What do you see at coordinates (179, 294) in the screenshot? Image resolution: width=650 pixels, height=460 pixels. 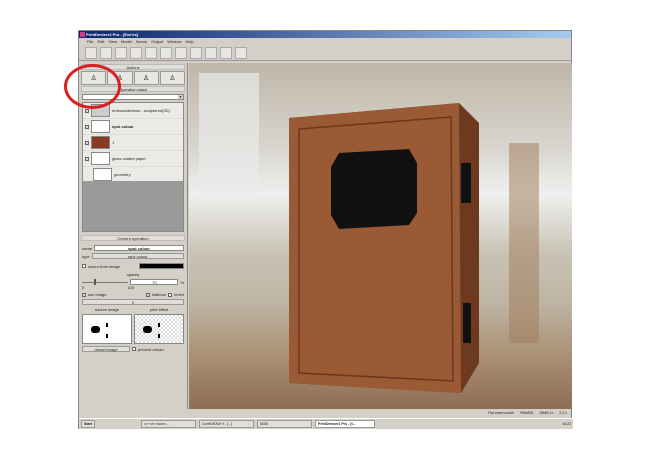 I see `invert-label: invert` at bounding box center [179, 294].